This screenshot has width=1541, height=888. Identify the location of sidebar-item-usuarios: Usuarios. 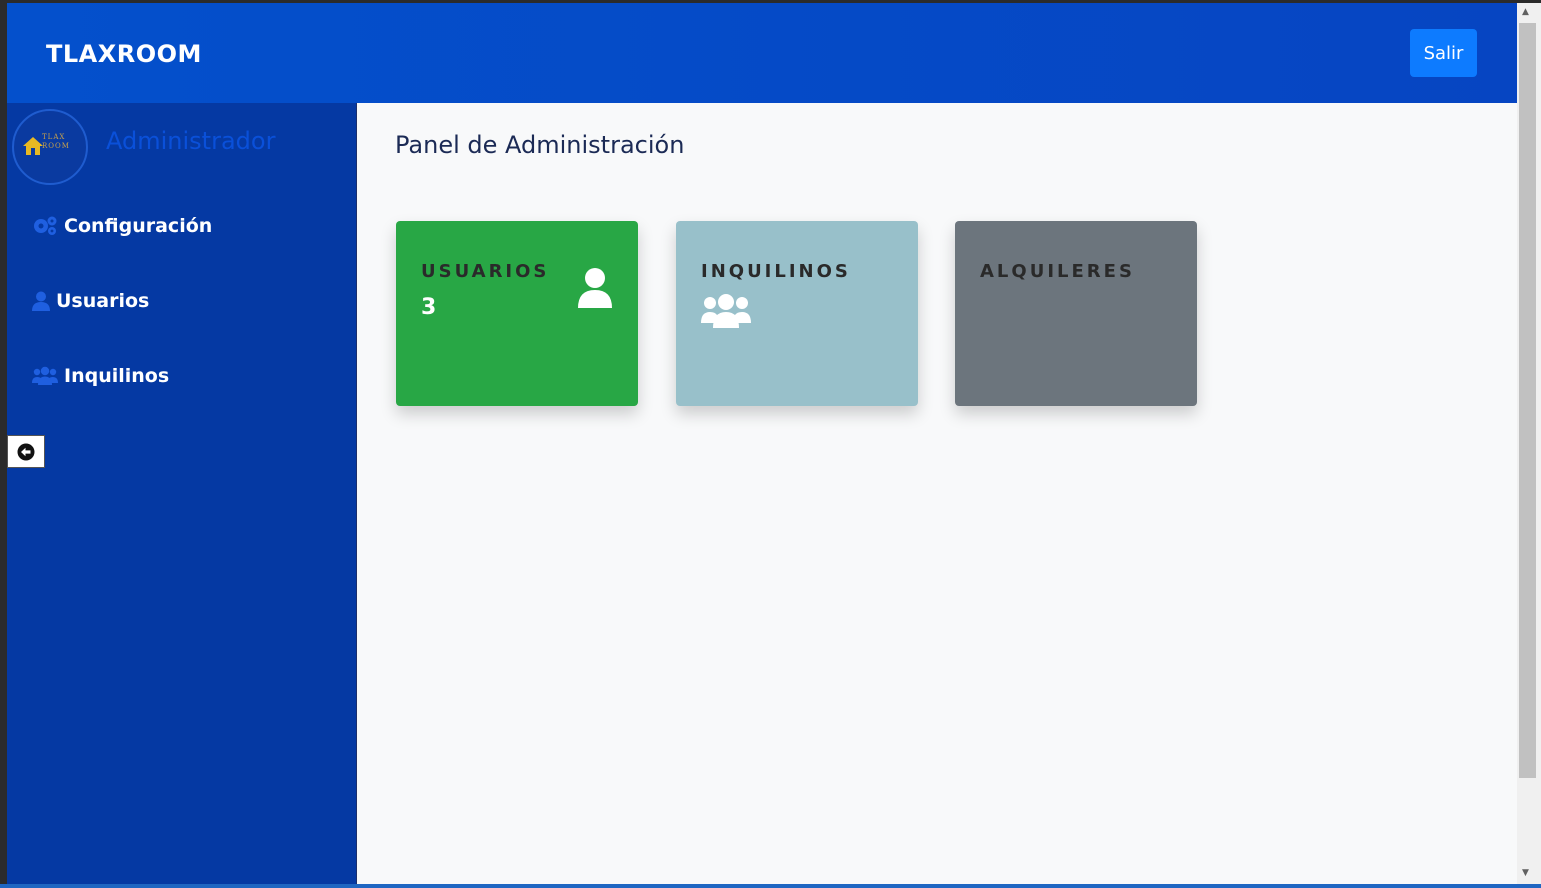
(90, 301).